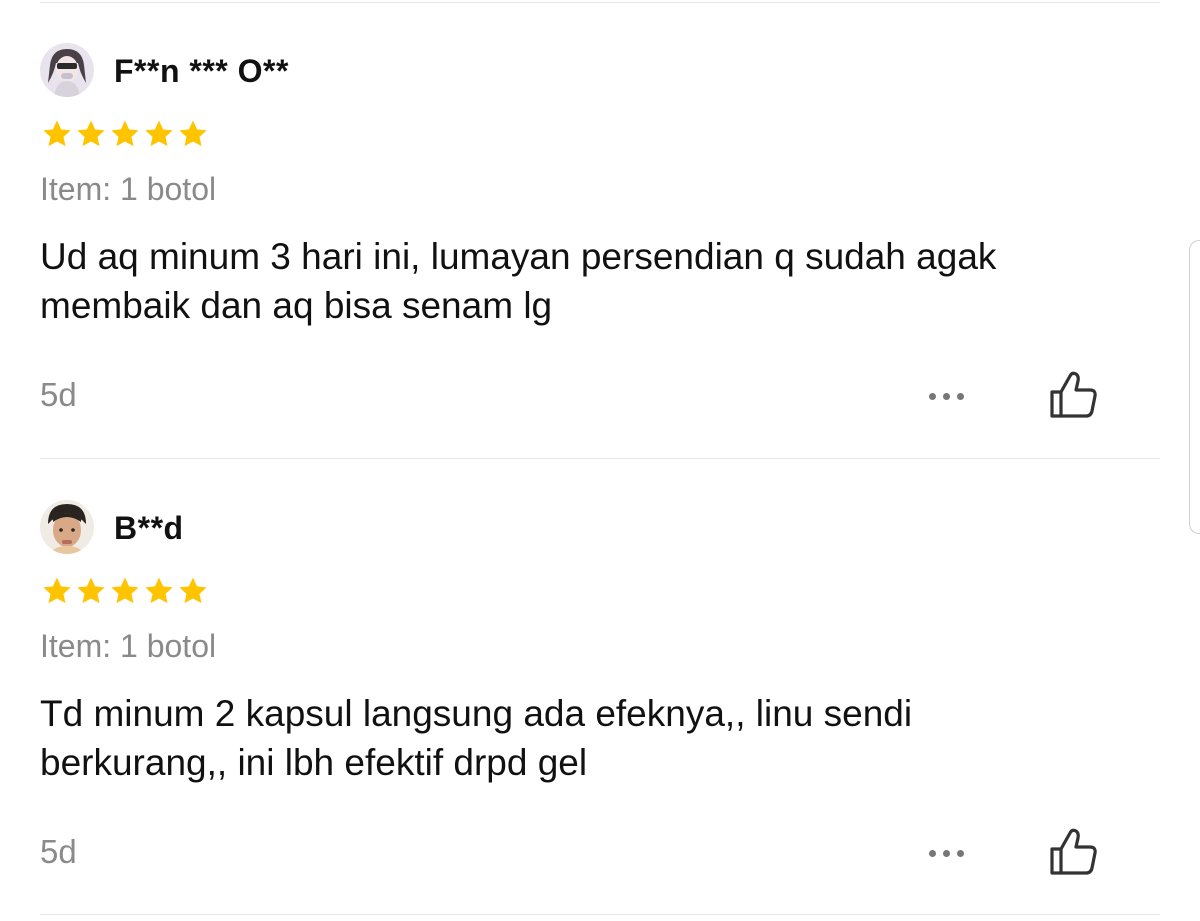 Image resolution: width=1200 pixels, height=921 pixels. Describe the element at coordinates (149, 528) in the screenshot. I see `reviewer-name: B**d` at that location.